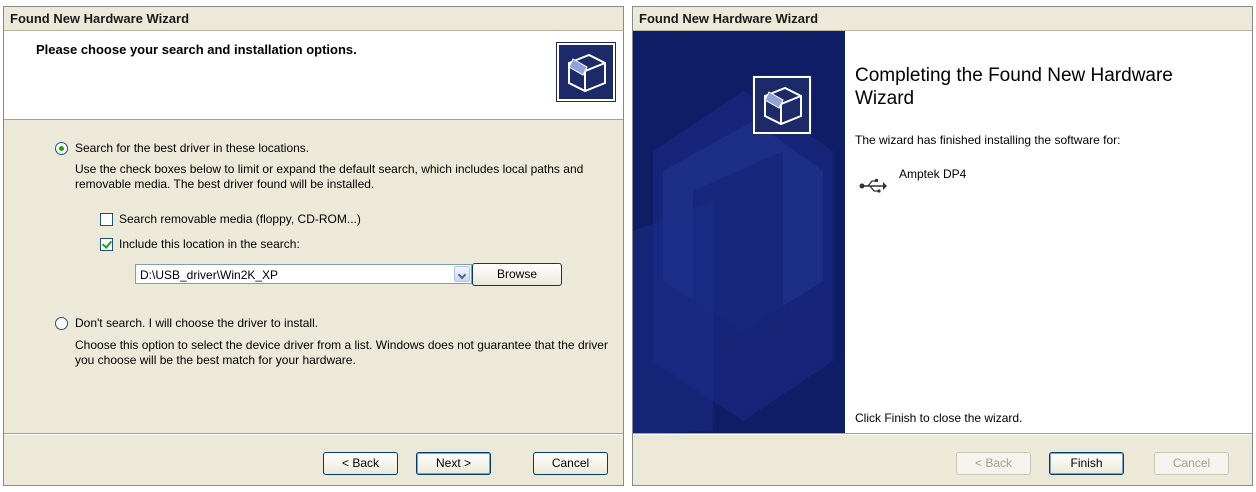 The width and height of the screenshot is (1256, 492). I want to click on include-location-checkbox, so click(106, 244).